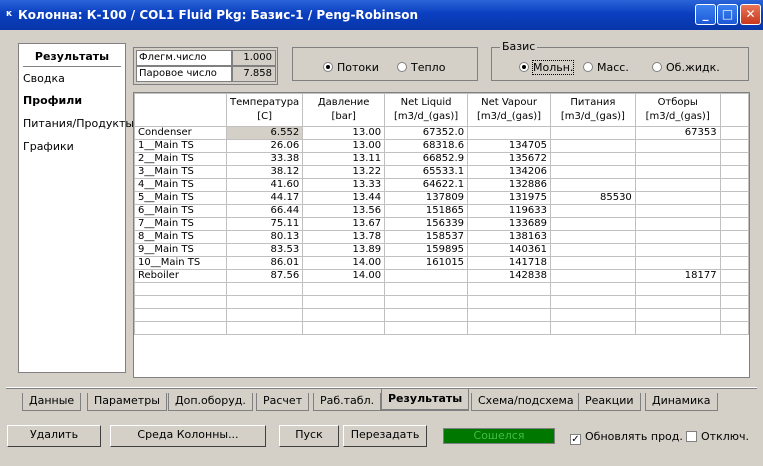 The image size is (763, 466). Describe the element at coordinates (180, 211) in the screenshot. I see `stage-name-cell: 6__Main TS` at that location.